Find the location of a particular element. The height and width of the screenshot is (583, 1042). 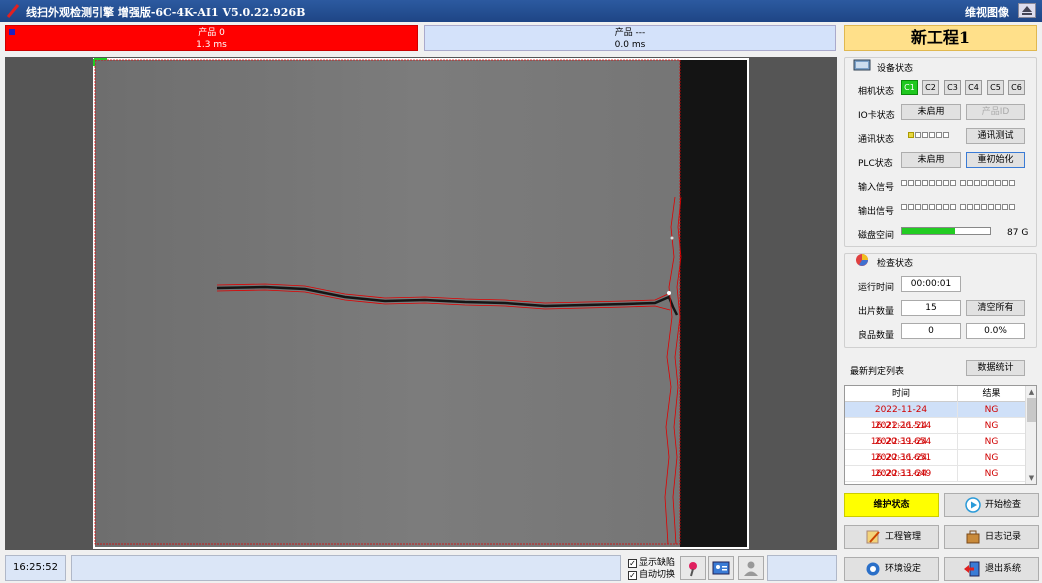

runtime-value: 00:00:01 is located at coordinates (931, 284).